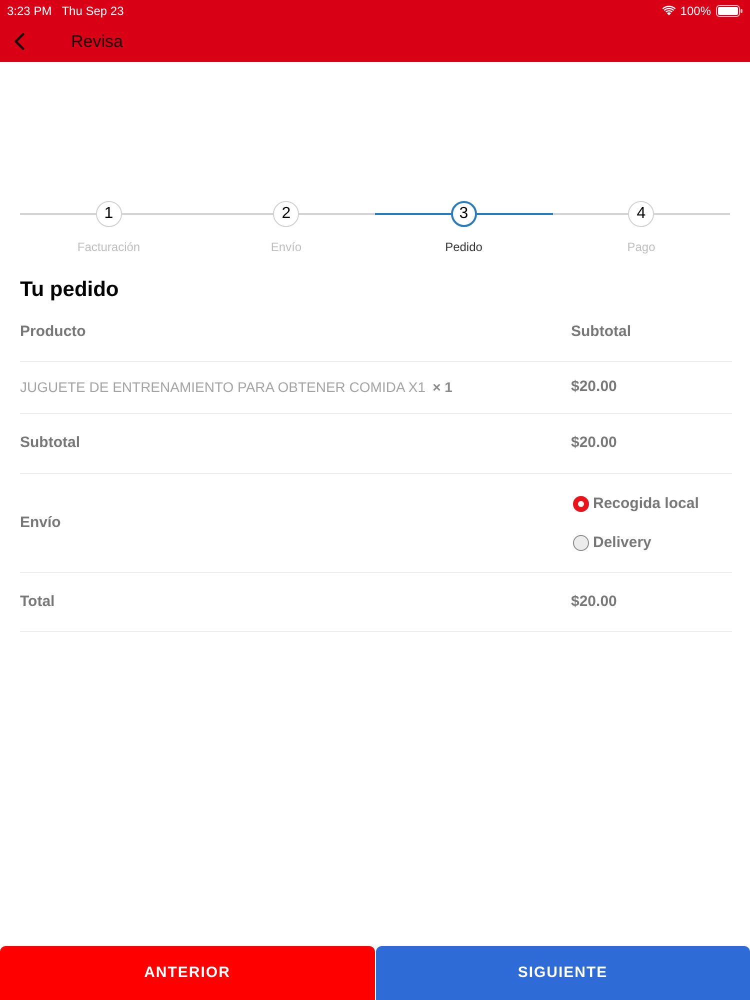 The image size is (750, 1000). I want to click on total-value: $20.00, so click(594, 602).